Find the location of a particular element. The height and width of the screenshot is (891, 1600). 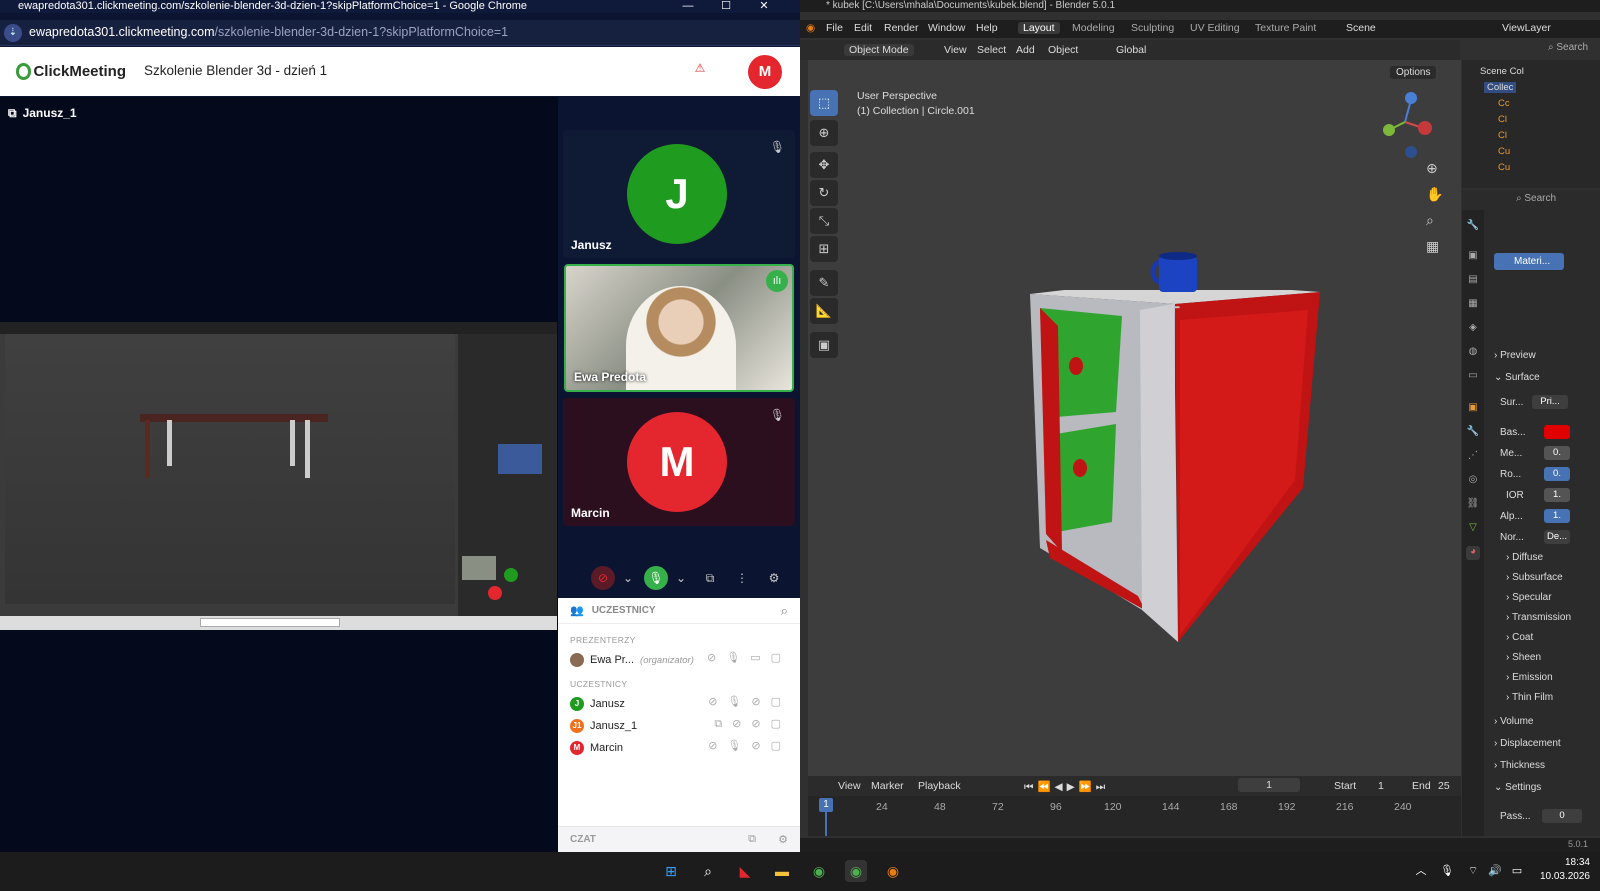

constraints-tab-icon: ⛓ is located at coordinates (1473, 505).